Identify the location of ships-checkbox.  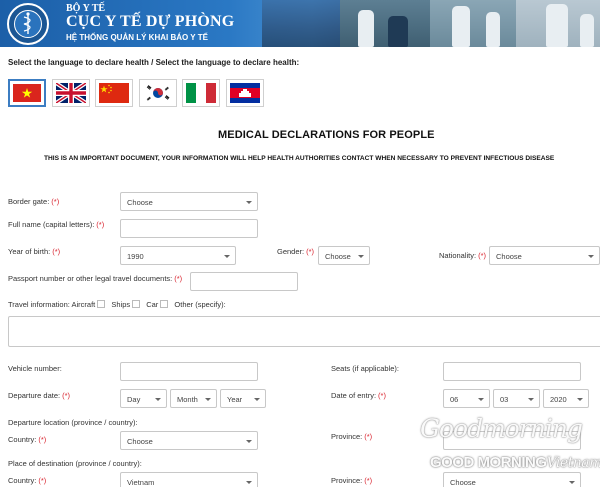
(136, 304).